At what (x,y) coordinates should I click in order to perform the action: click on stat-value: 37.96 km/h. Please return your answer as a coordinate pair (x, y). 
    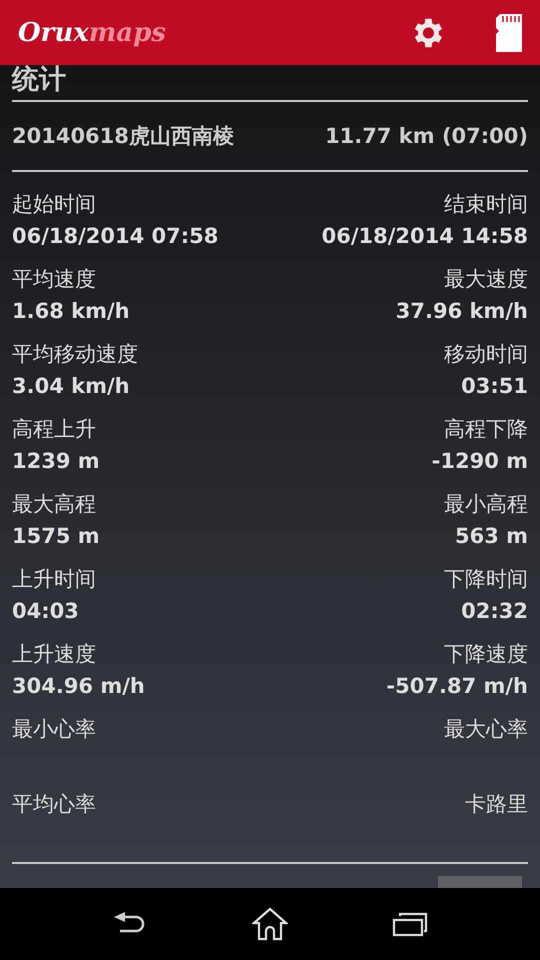
    Looking at the image, I should click on (461, 312).